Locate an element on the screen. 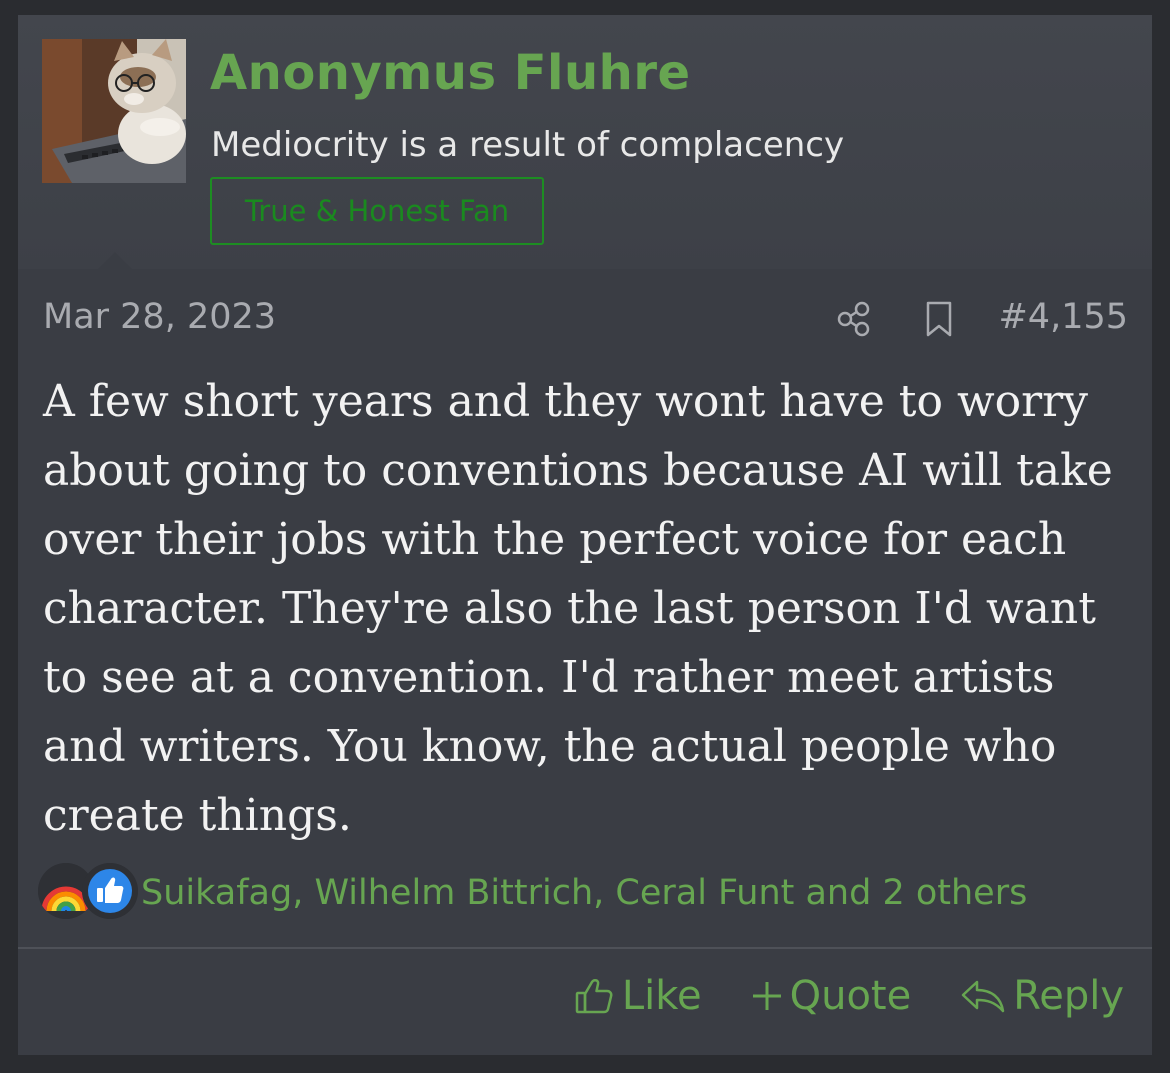 This screenshot has width=1170, height=1073. avatar is located at coordinates (114, 111).